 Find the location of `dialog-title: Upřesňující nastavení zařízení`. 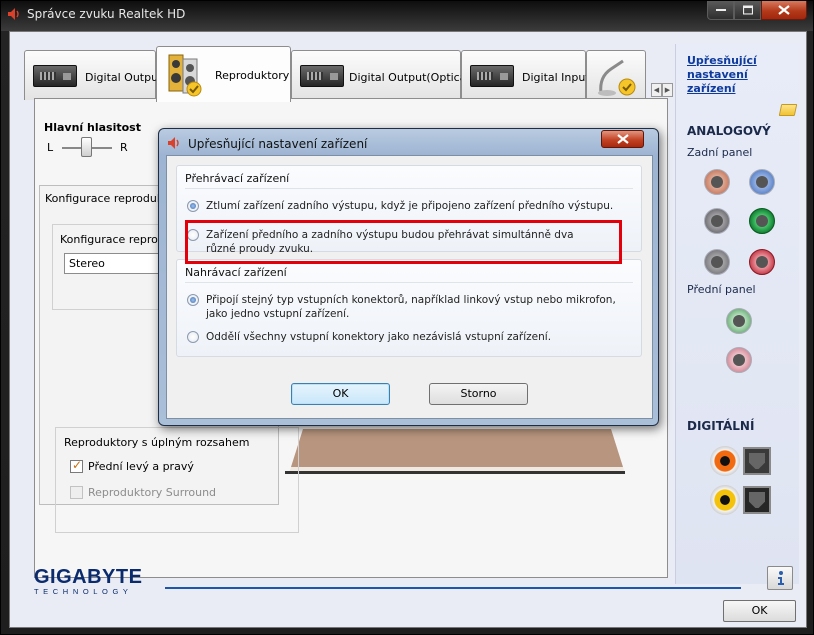

dialog-title: Upřesňující nastavení zařízení is located at coordinates (278, 144).